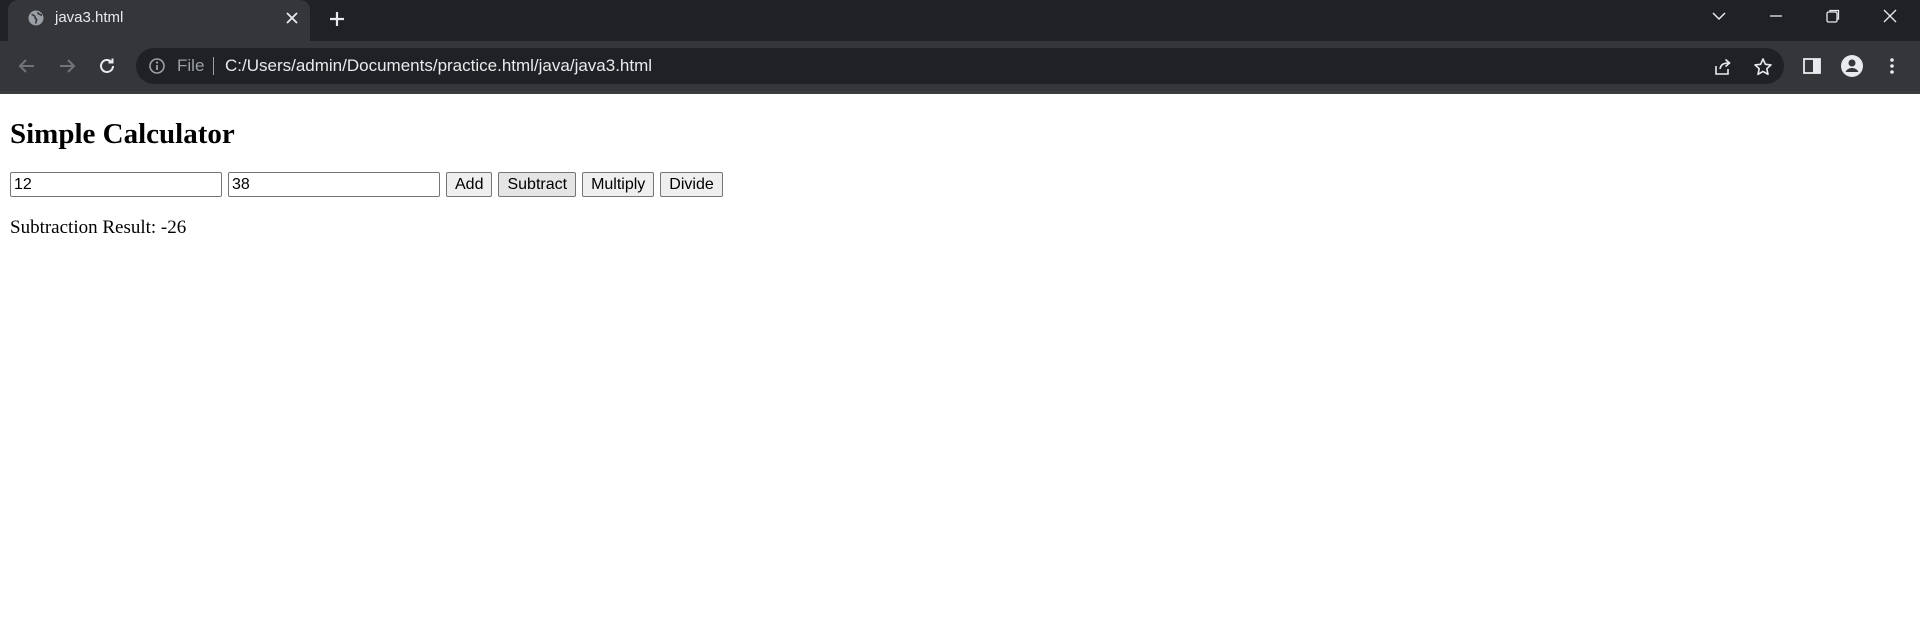 The image size is (1920, 636). I want to click on restore-button, so click(1833, 16).